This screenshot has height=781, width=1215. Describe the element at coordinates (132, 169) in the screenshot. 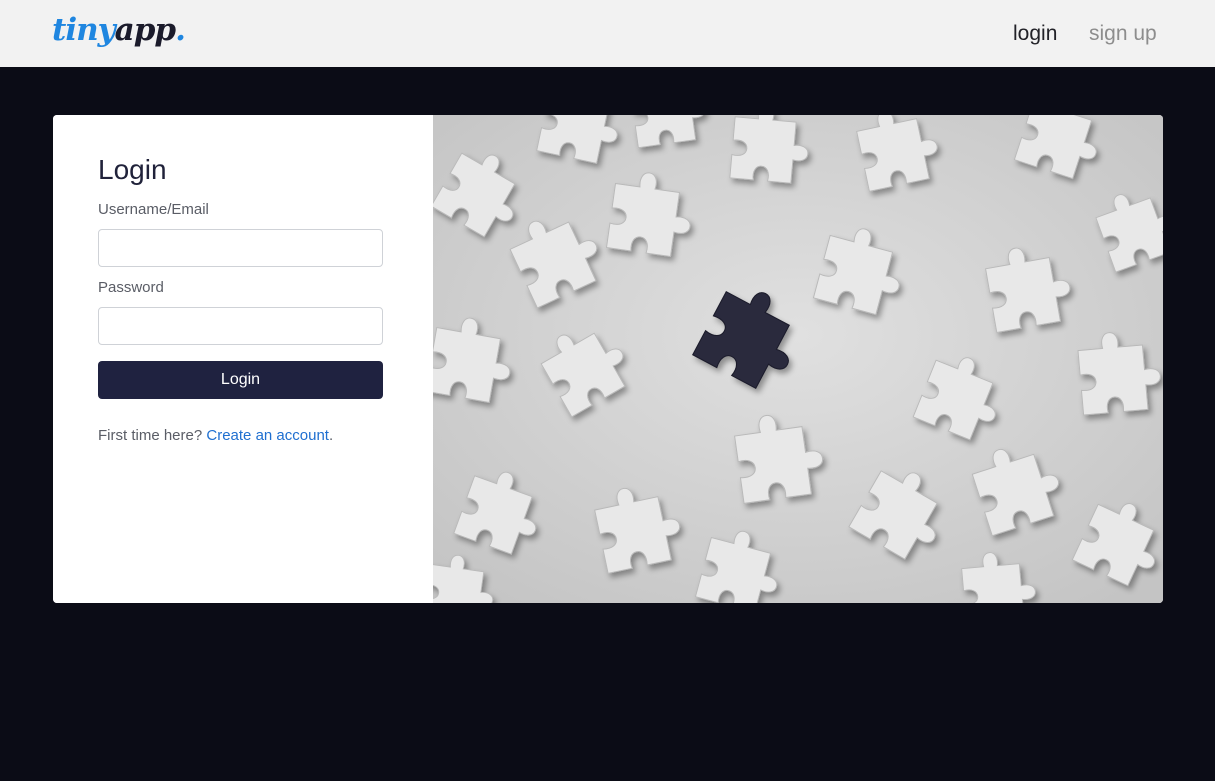

I see `login-title: Login` at that location.